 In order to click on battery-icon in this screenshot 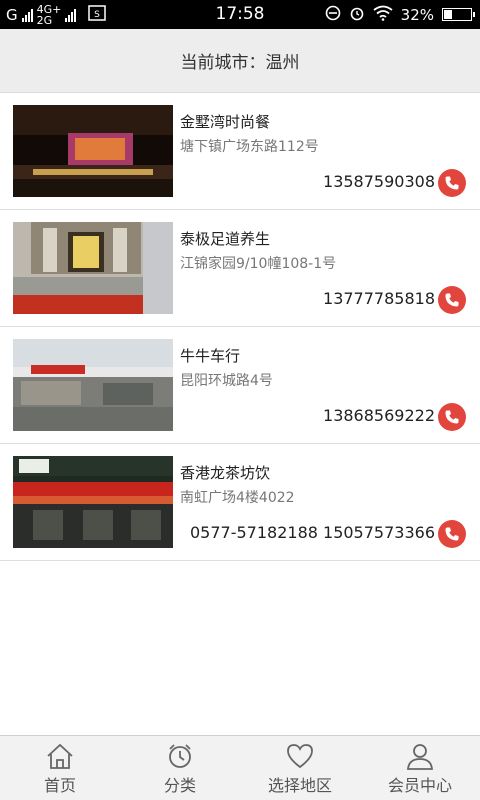, I will do `click(458, 14)`.